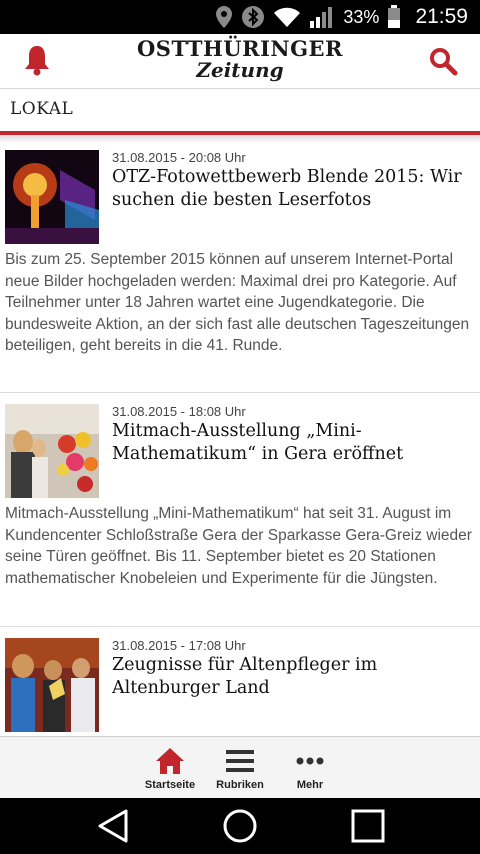 The width and height of the screenshot is (480, 854). I want to click on clock: 21:59, so click(441, 16).